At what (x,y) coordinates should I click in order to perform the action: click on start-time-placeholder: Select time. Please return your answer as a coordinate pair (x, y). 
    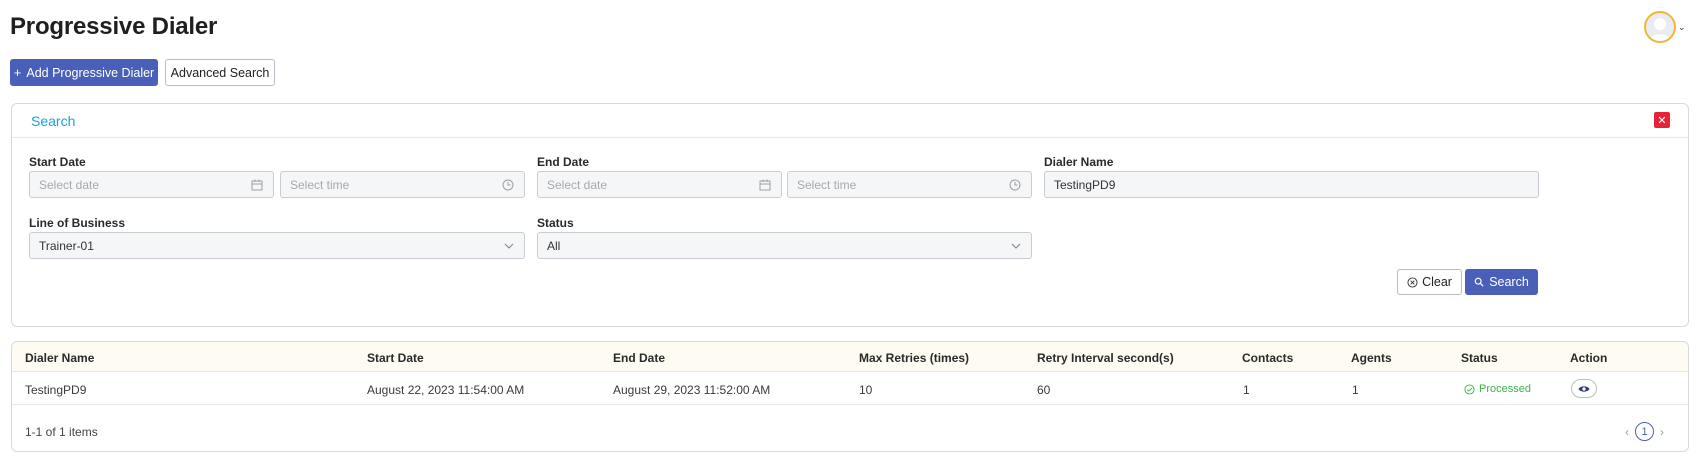
    Looking at the image, I should click on (320, 184).